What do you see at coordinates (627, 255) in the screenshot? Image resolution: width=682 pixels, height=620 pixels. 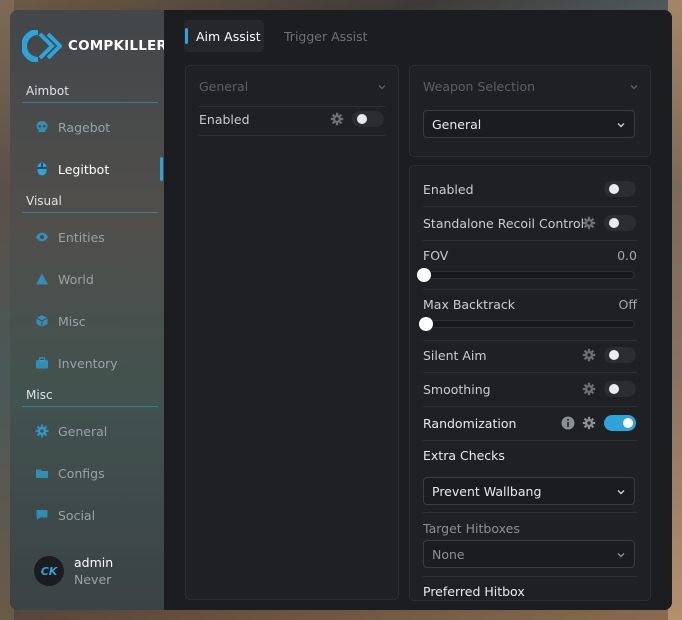 I see `fov-value: 0.0` at bounding box center [627, 255].